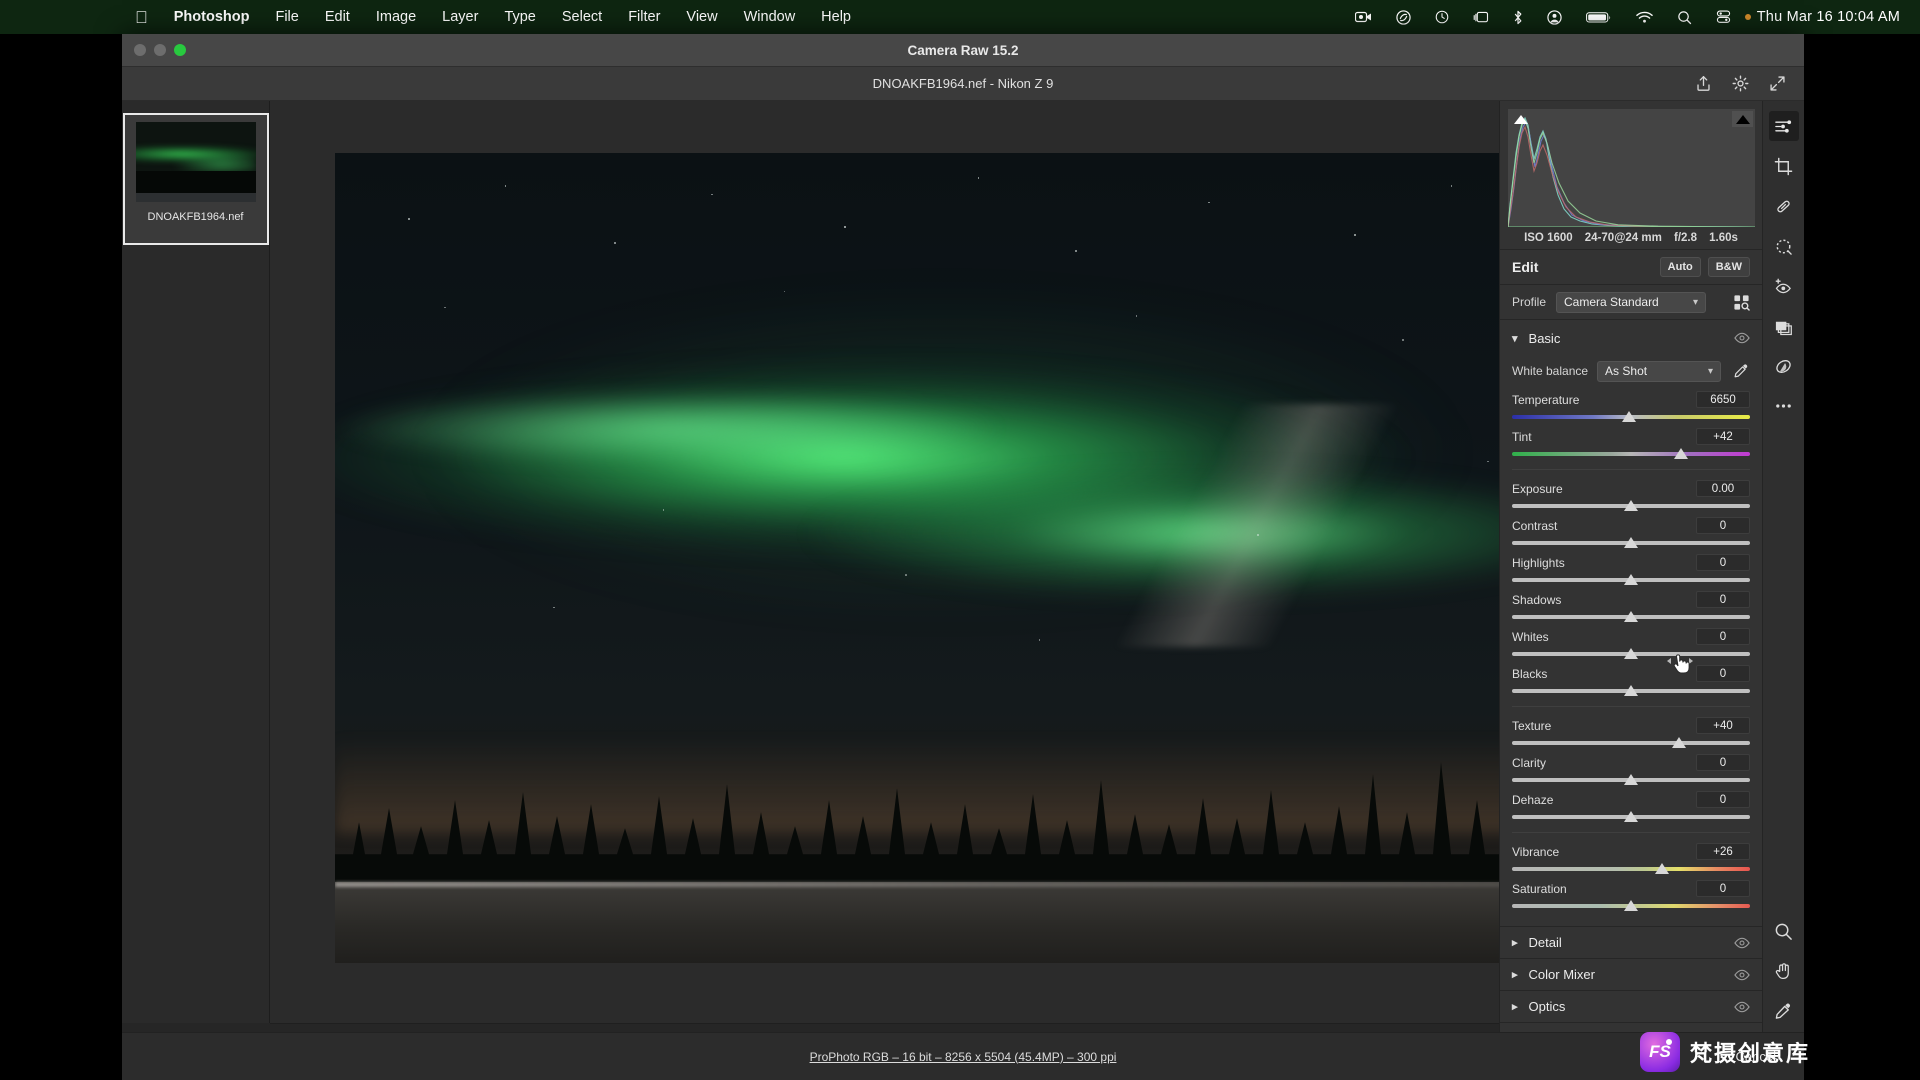 This screenshot has width=1920, height=1080. I want to click on spotlight-search-icon, so click(1684, 17).